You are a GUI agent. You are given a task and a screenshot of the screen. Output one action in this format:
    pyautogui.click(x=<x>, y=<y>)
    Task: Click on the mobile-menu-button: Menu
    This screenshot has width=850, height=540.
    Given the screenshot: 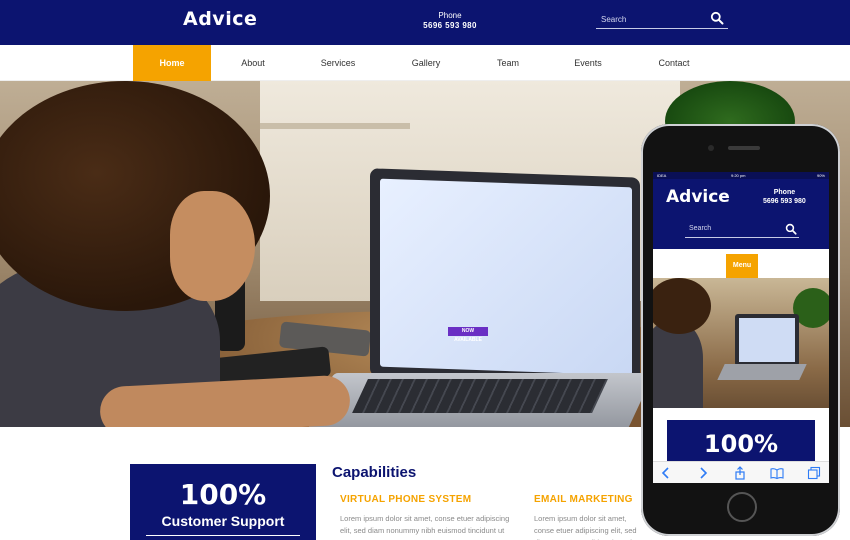 What is the action you would take?
    pyautogui.click(x=742, y=266)
    